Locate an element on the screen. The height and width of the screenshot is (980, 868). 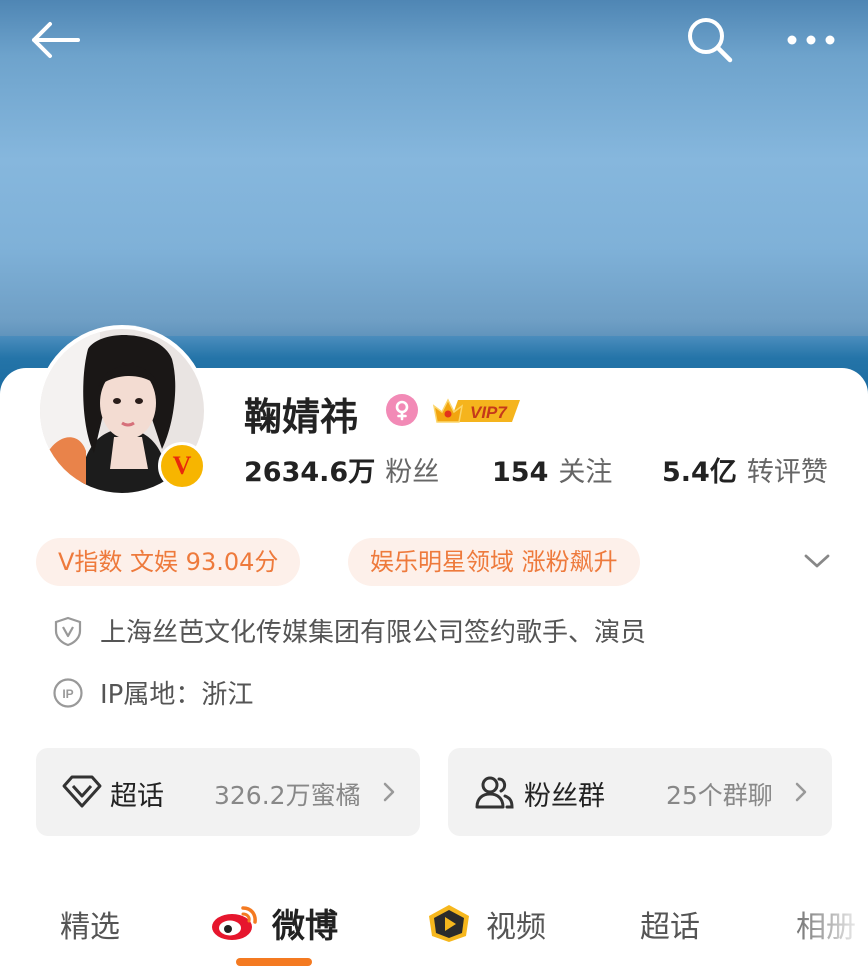
chevron-down-icon is located at coordinates (817, 561).